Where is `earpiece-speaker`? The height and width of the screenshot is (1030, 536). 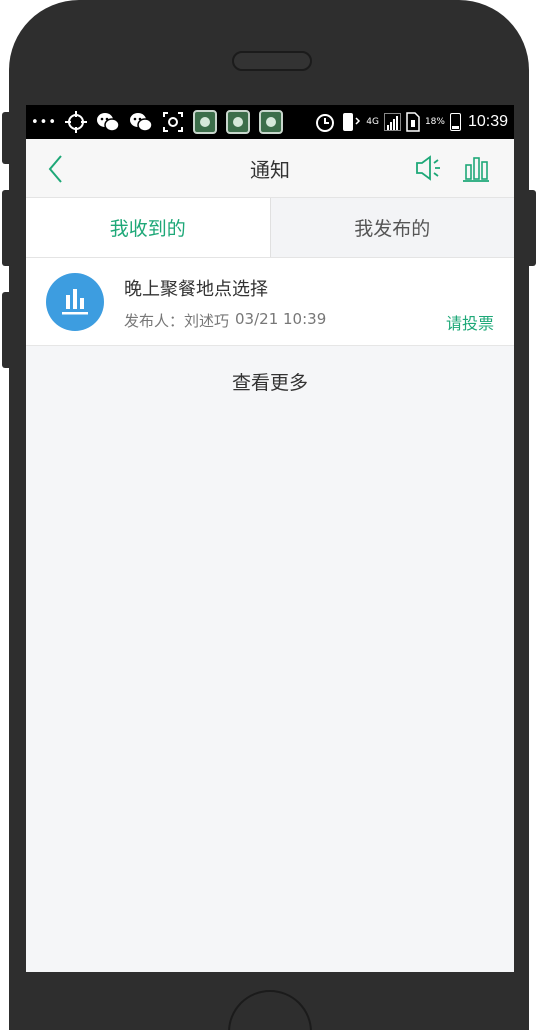
earpiece-speaker is located at coordinates (272, 61).